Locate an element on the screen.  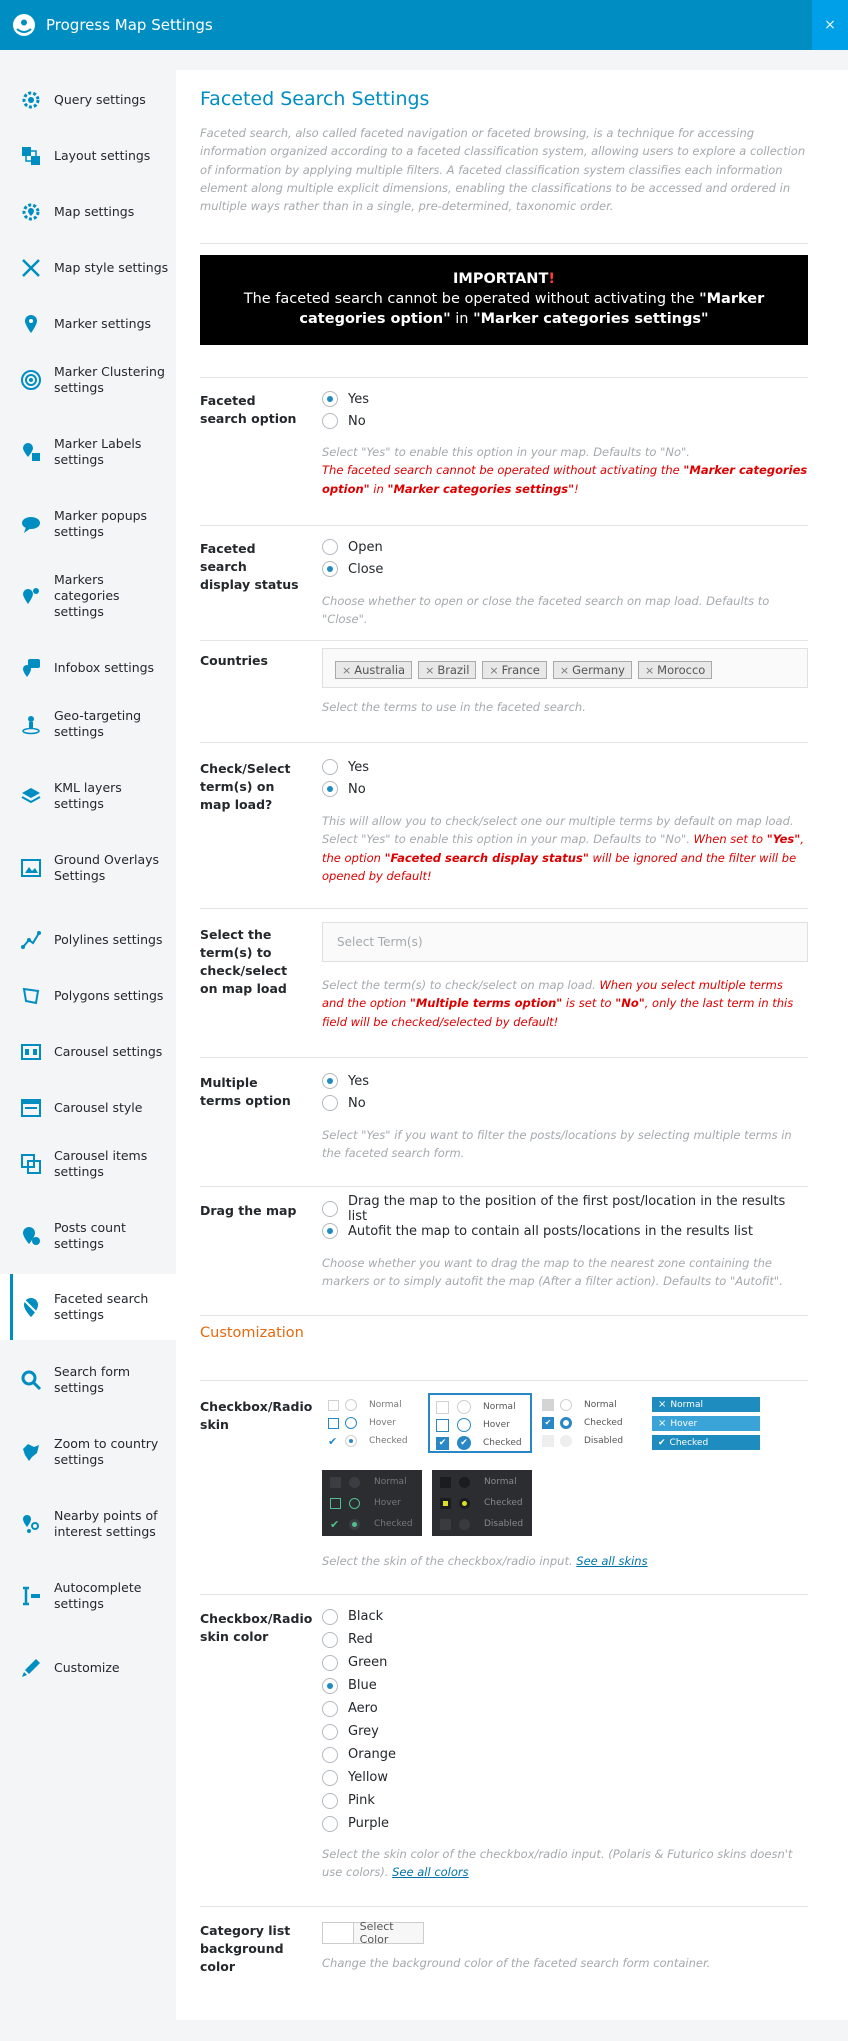
display-status-open: Open is located at coordinates (565, 547).